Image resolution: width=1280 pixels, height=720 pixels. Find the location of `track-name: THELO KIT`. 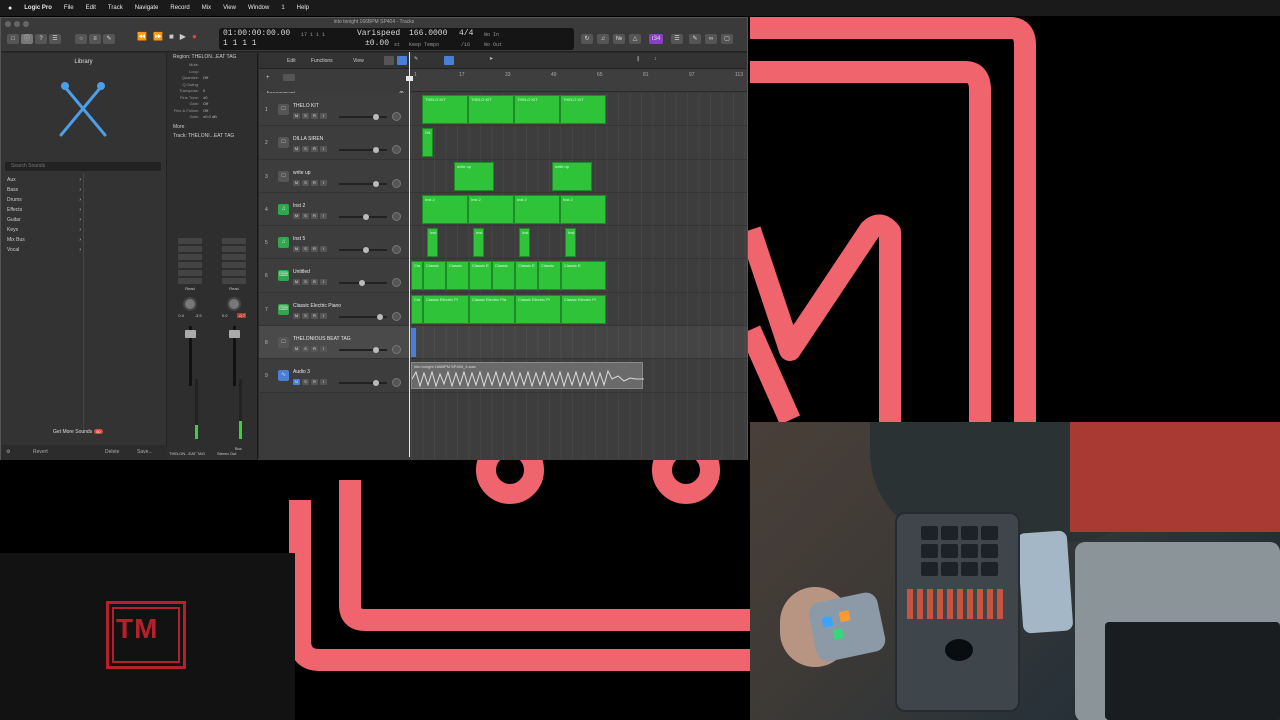

track-name: THELO KIT is located at coordinates (306, 106).